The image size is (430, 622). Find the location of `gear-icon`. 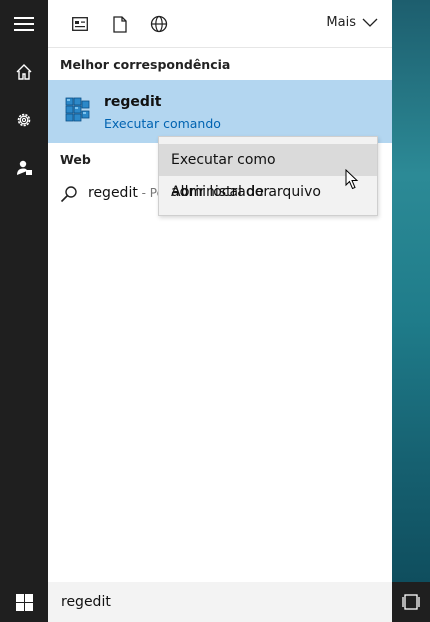

gear-icon is located at coordinates (24, 120).